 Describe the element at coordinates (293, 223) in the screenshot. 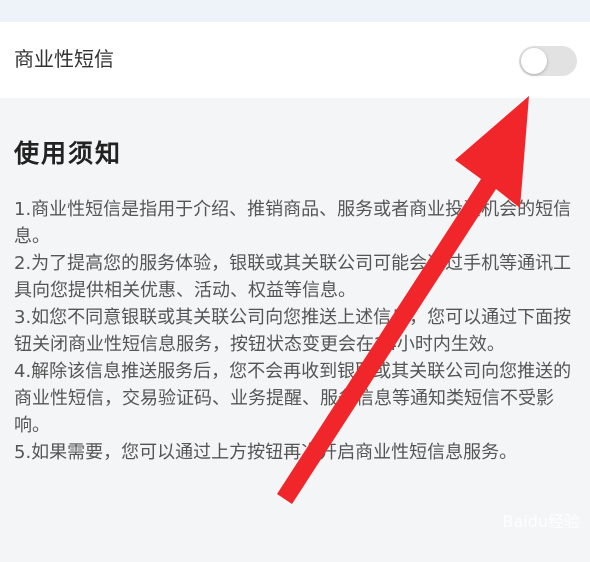

I see `notice-item: 1.商业性短信是指用于介绍、推销商品、服务或者商业投资机会的短信息。` at that location.